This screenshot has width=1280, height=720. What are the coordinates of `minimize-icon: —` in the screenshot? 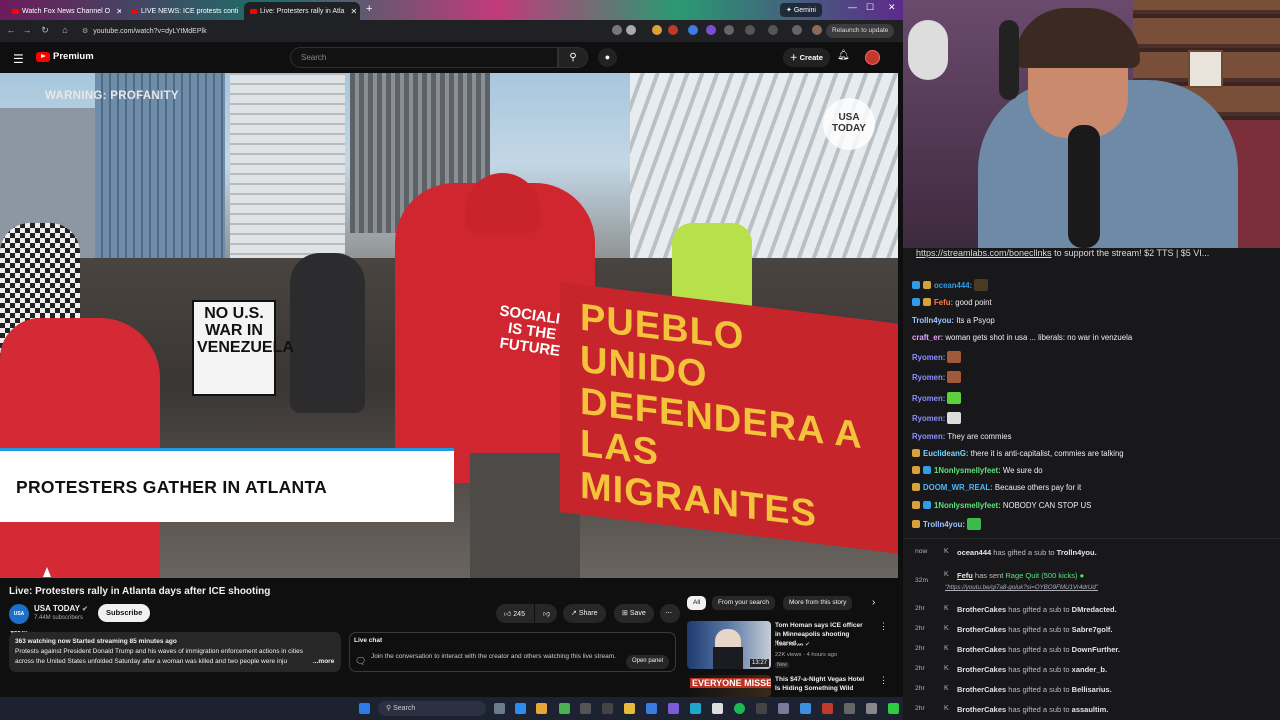 It's located at (852, 7).